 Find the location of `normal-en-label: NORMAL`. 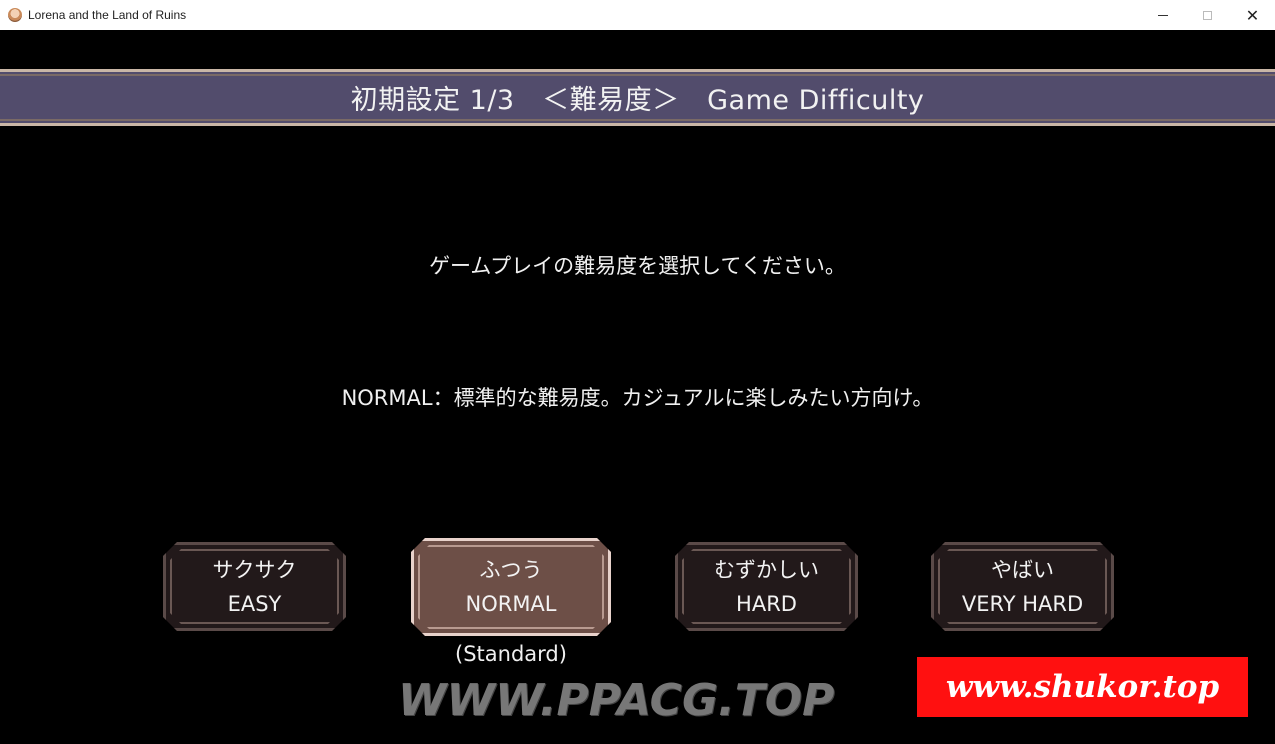

normal-en-label: NORMAL is located at coordinates (511, 604).